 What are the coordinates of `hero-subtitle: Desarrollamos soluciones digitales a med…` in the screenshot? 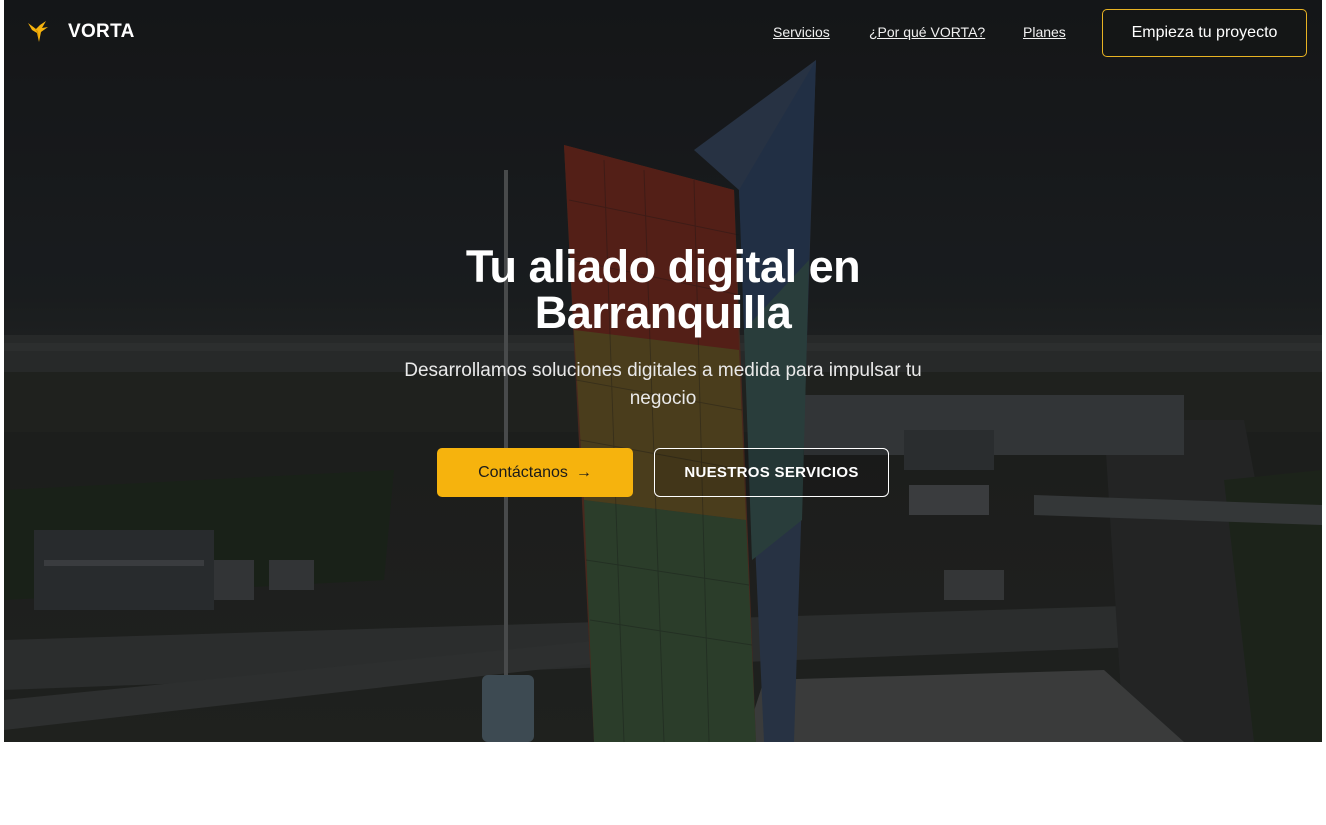 It's located at (663, 385).